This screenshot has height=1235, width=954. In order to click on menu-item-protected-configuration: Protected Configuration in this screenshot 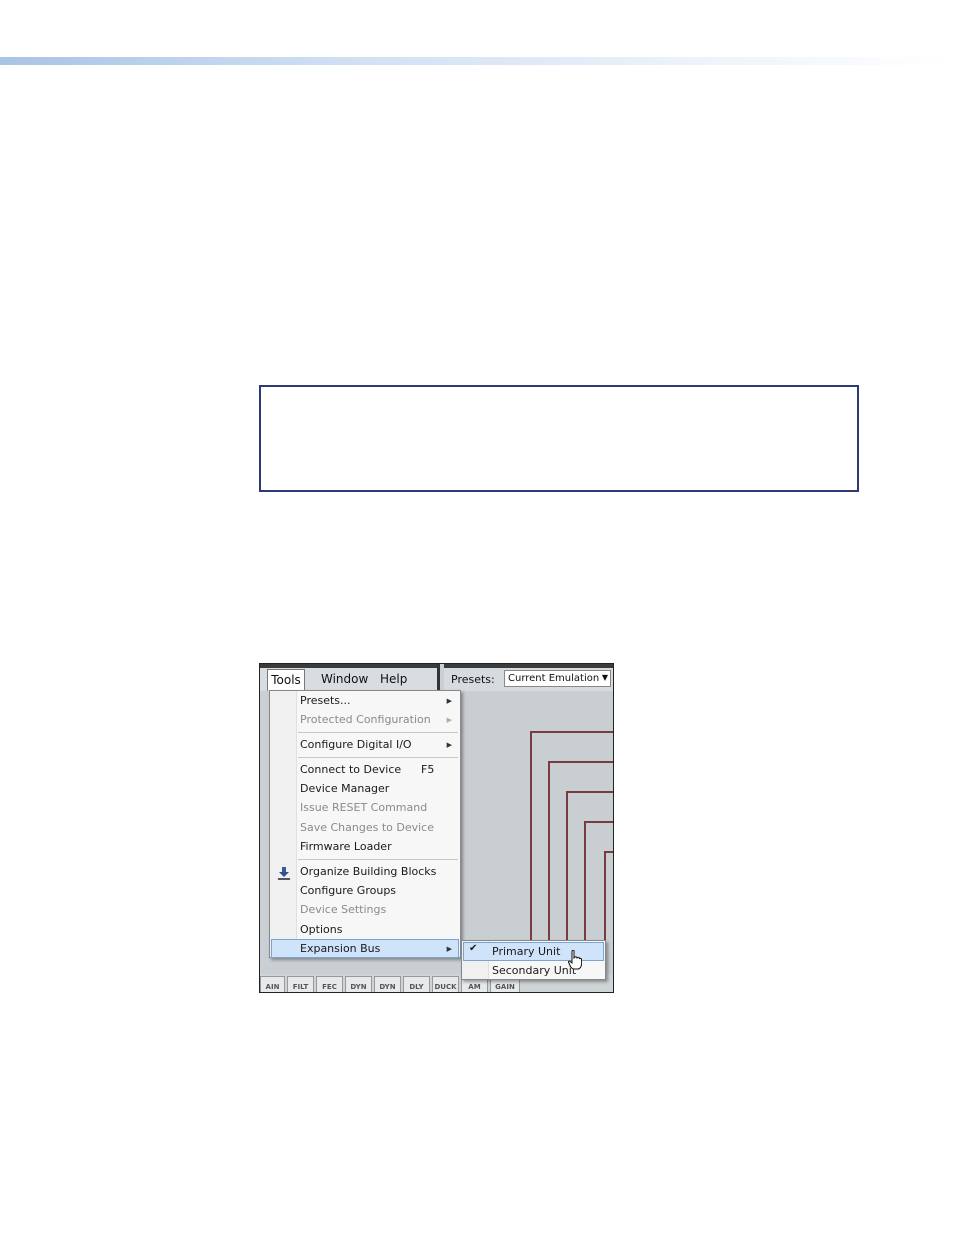, I will do `click(365, 720)`.